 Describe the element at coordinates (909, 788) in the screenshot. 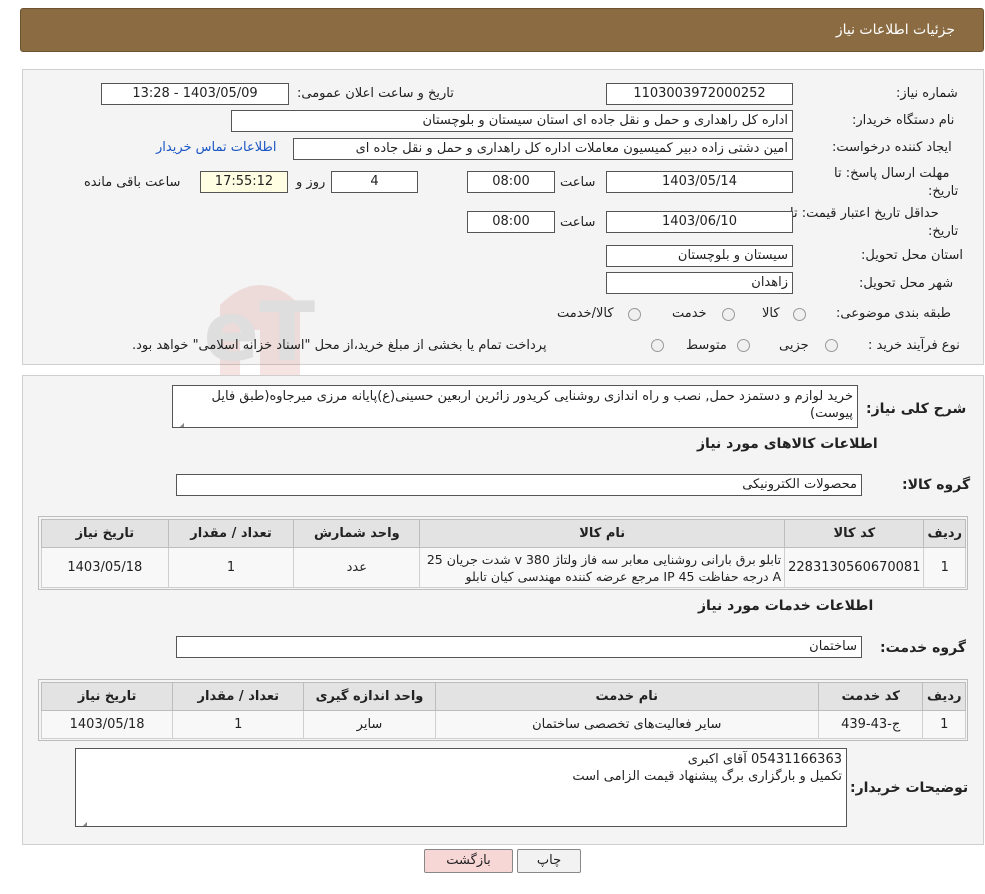

I see `buyer-notes-label: توضیحات خریدار:` at that location.